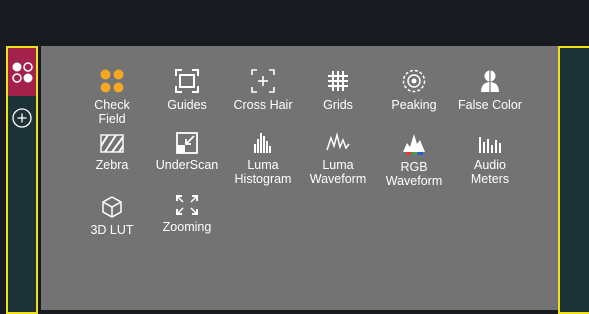 This screenshot has height=314, width=589. I want to click on crosshair-icon, so click(263, 81).